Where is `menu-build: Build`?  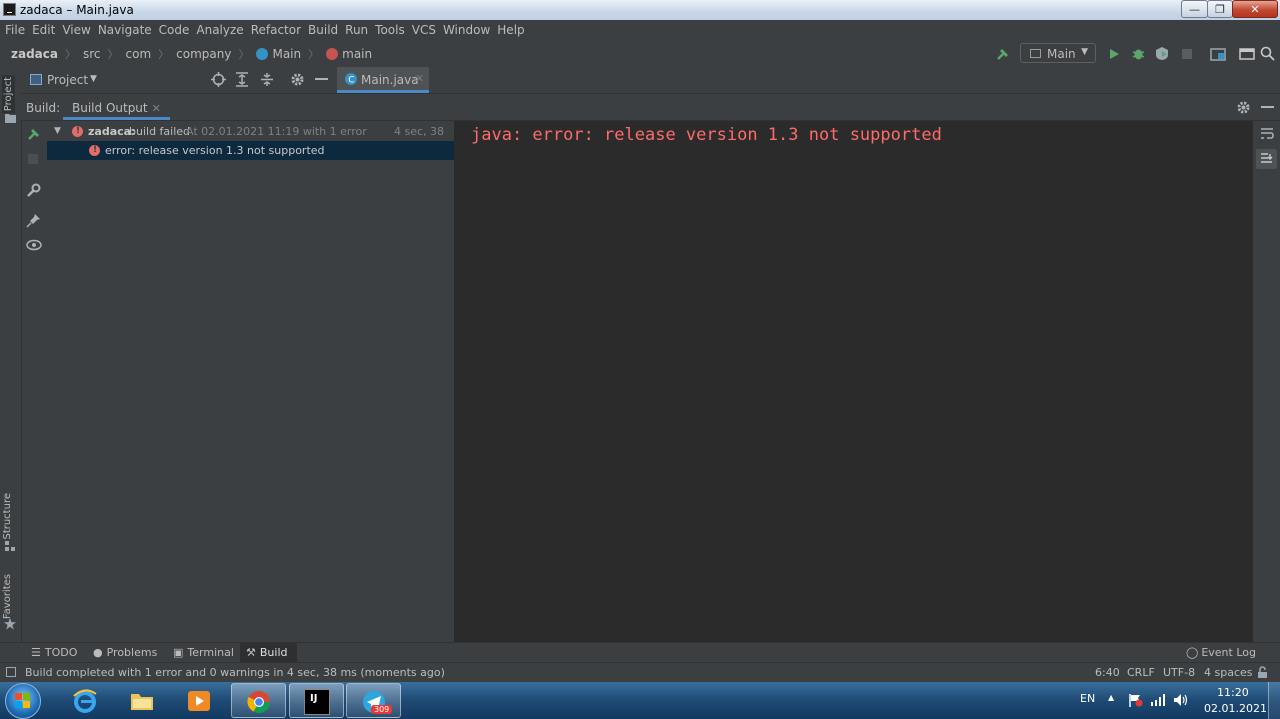 menu-build: Build is located at coordinates (323, 30).